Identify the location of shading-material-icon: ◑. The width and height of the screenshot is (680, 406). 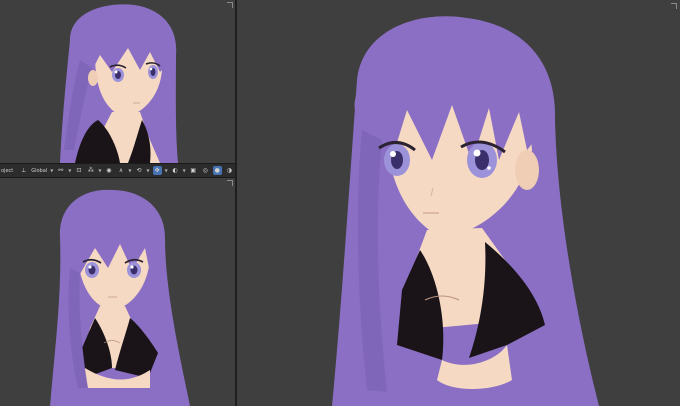
(229, 170).